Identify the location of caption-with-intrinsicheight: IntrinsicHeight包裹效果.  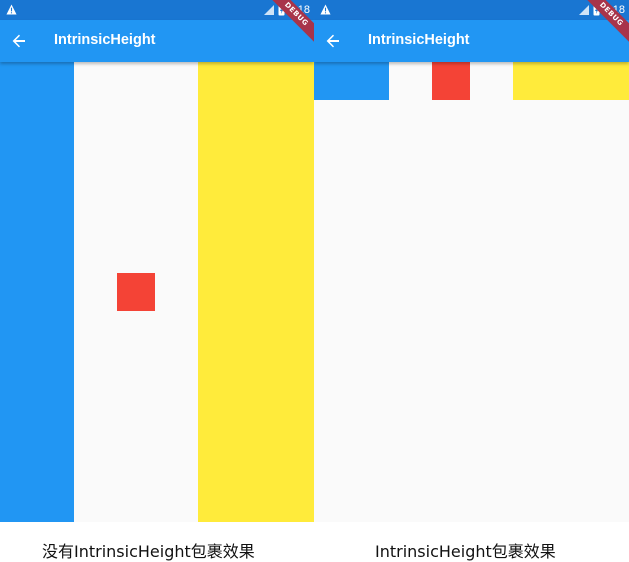
(465, 551).